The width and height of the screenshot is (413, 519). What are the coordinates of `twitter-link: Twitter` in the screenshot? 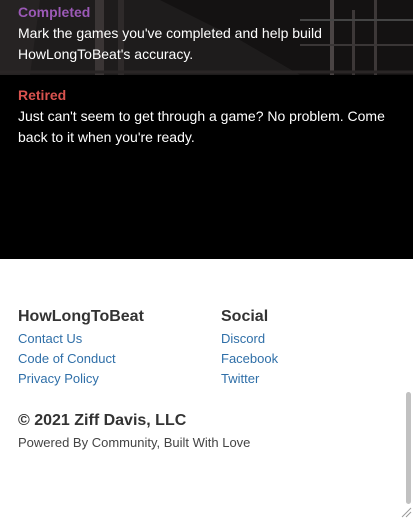 It's located at (249, 379).